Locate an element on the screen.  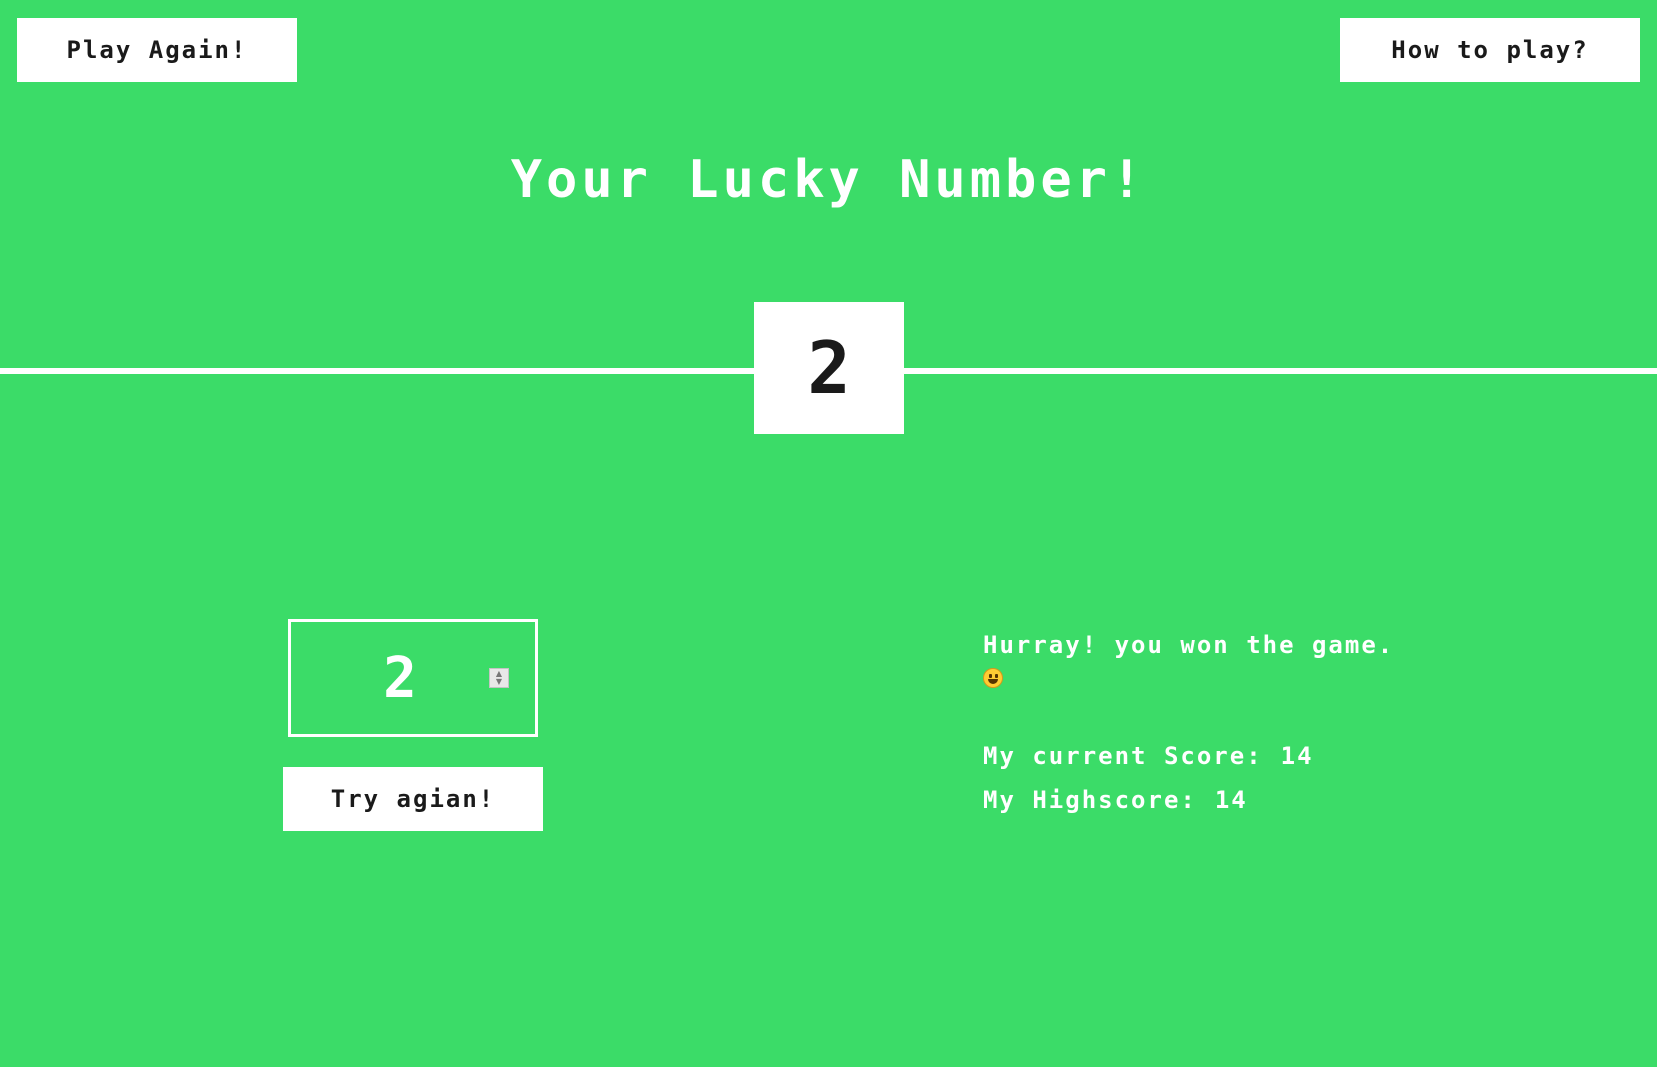
lucky-number-value: 2 is located at coordinates (829, 368).